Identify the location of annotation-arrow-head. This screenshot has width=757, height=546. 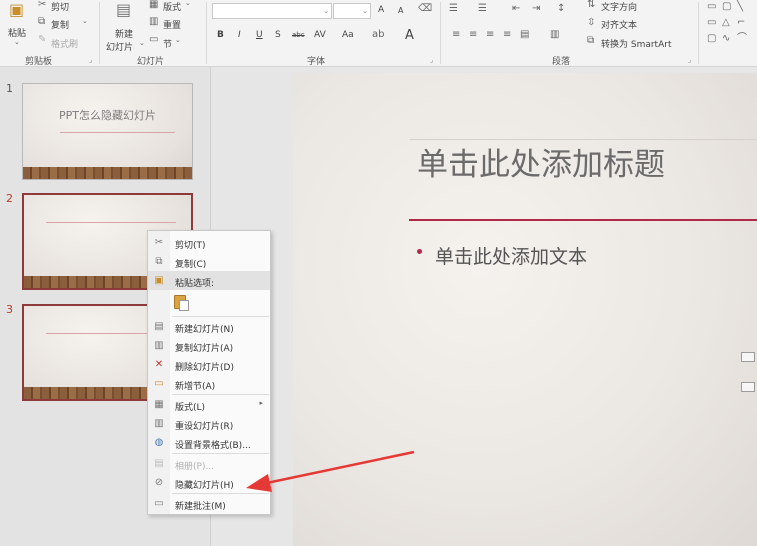
(259, 483).